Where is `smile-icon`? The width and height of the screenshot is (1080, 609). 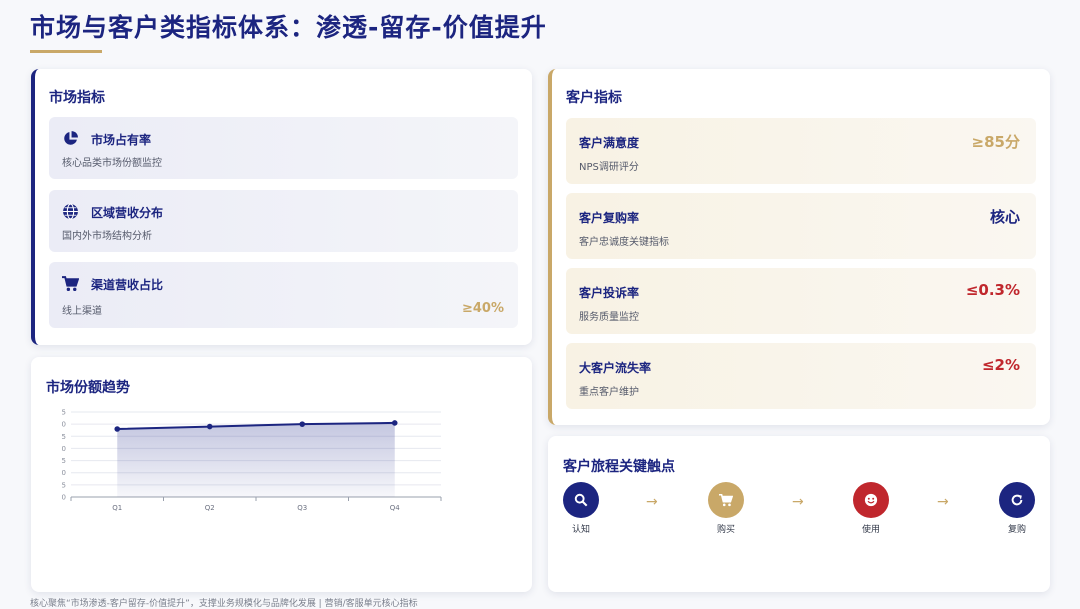 smile-icon is located at coordinates (871, 500).